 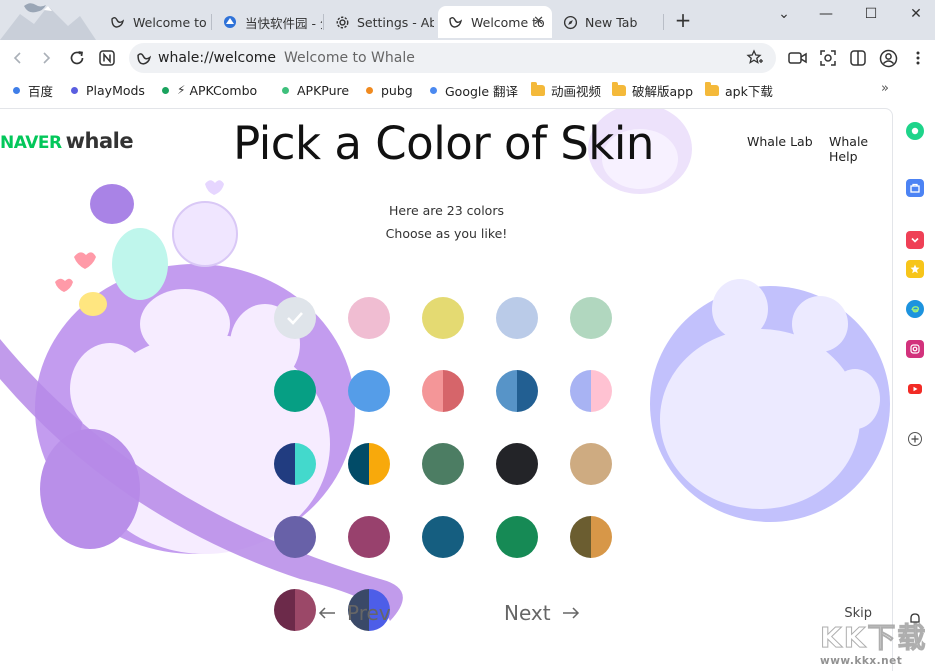 I want to click on kkx-watermark: KK下载 www.kkx.net, so click(x=876, y=642).